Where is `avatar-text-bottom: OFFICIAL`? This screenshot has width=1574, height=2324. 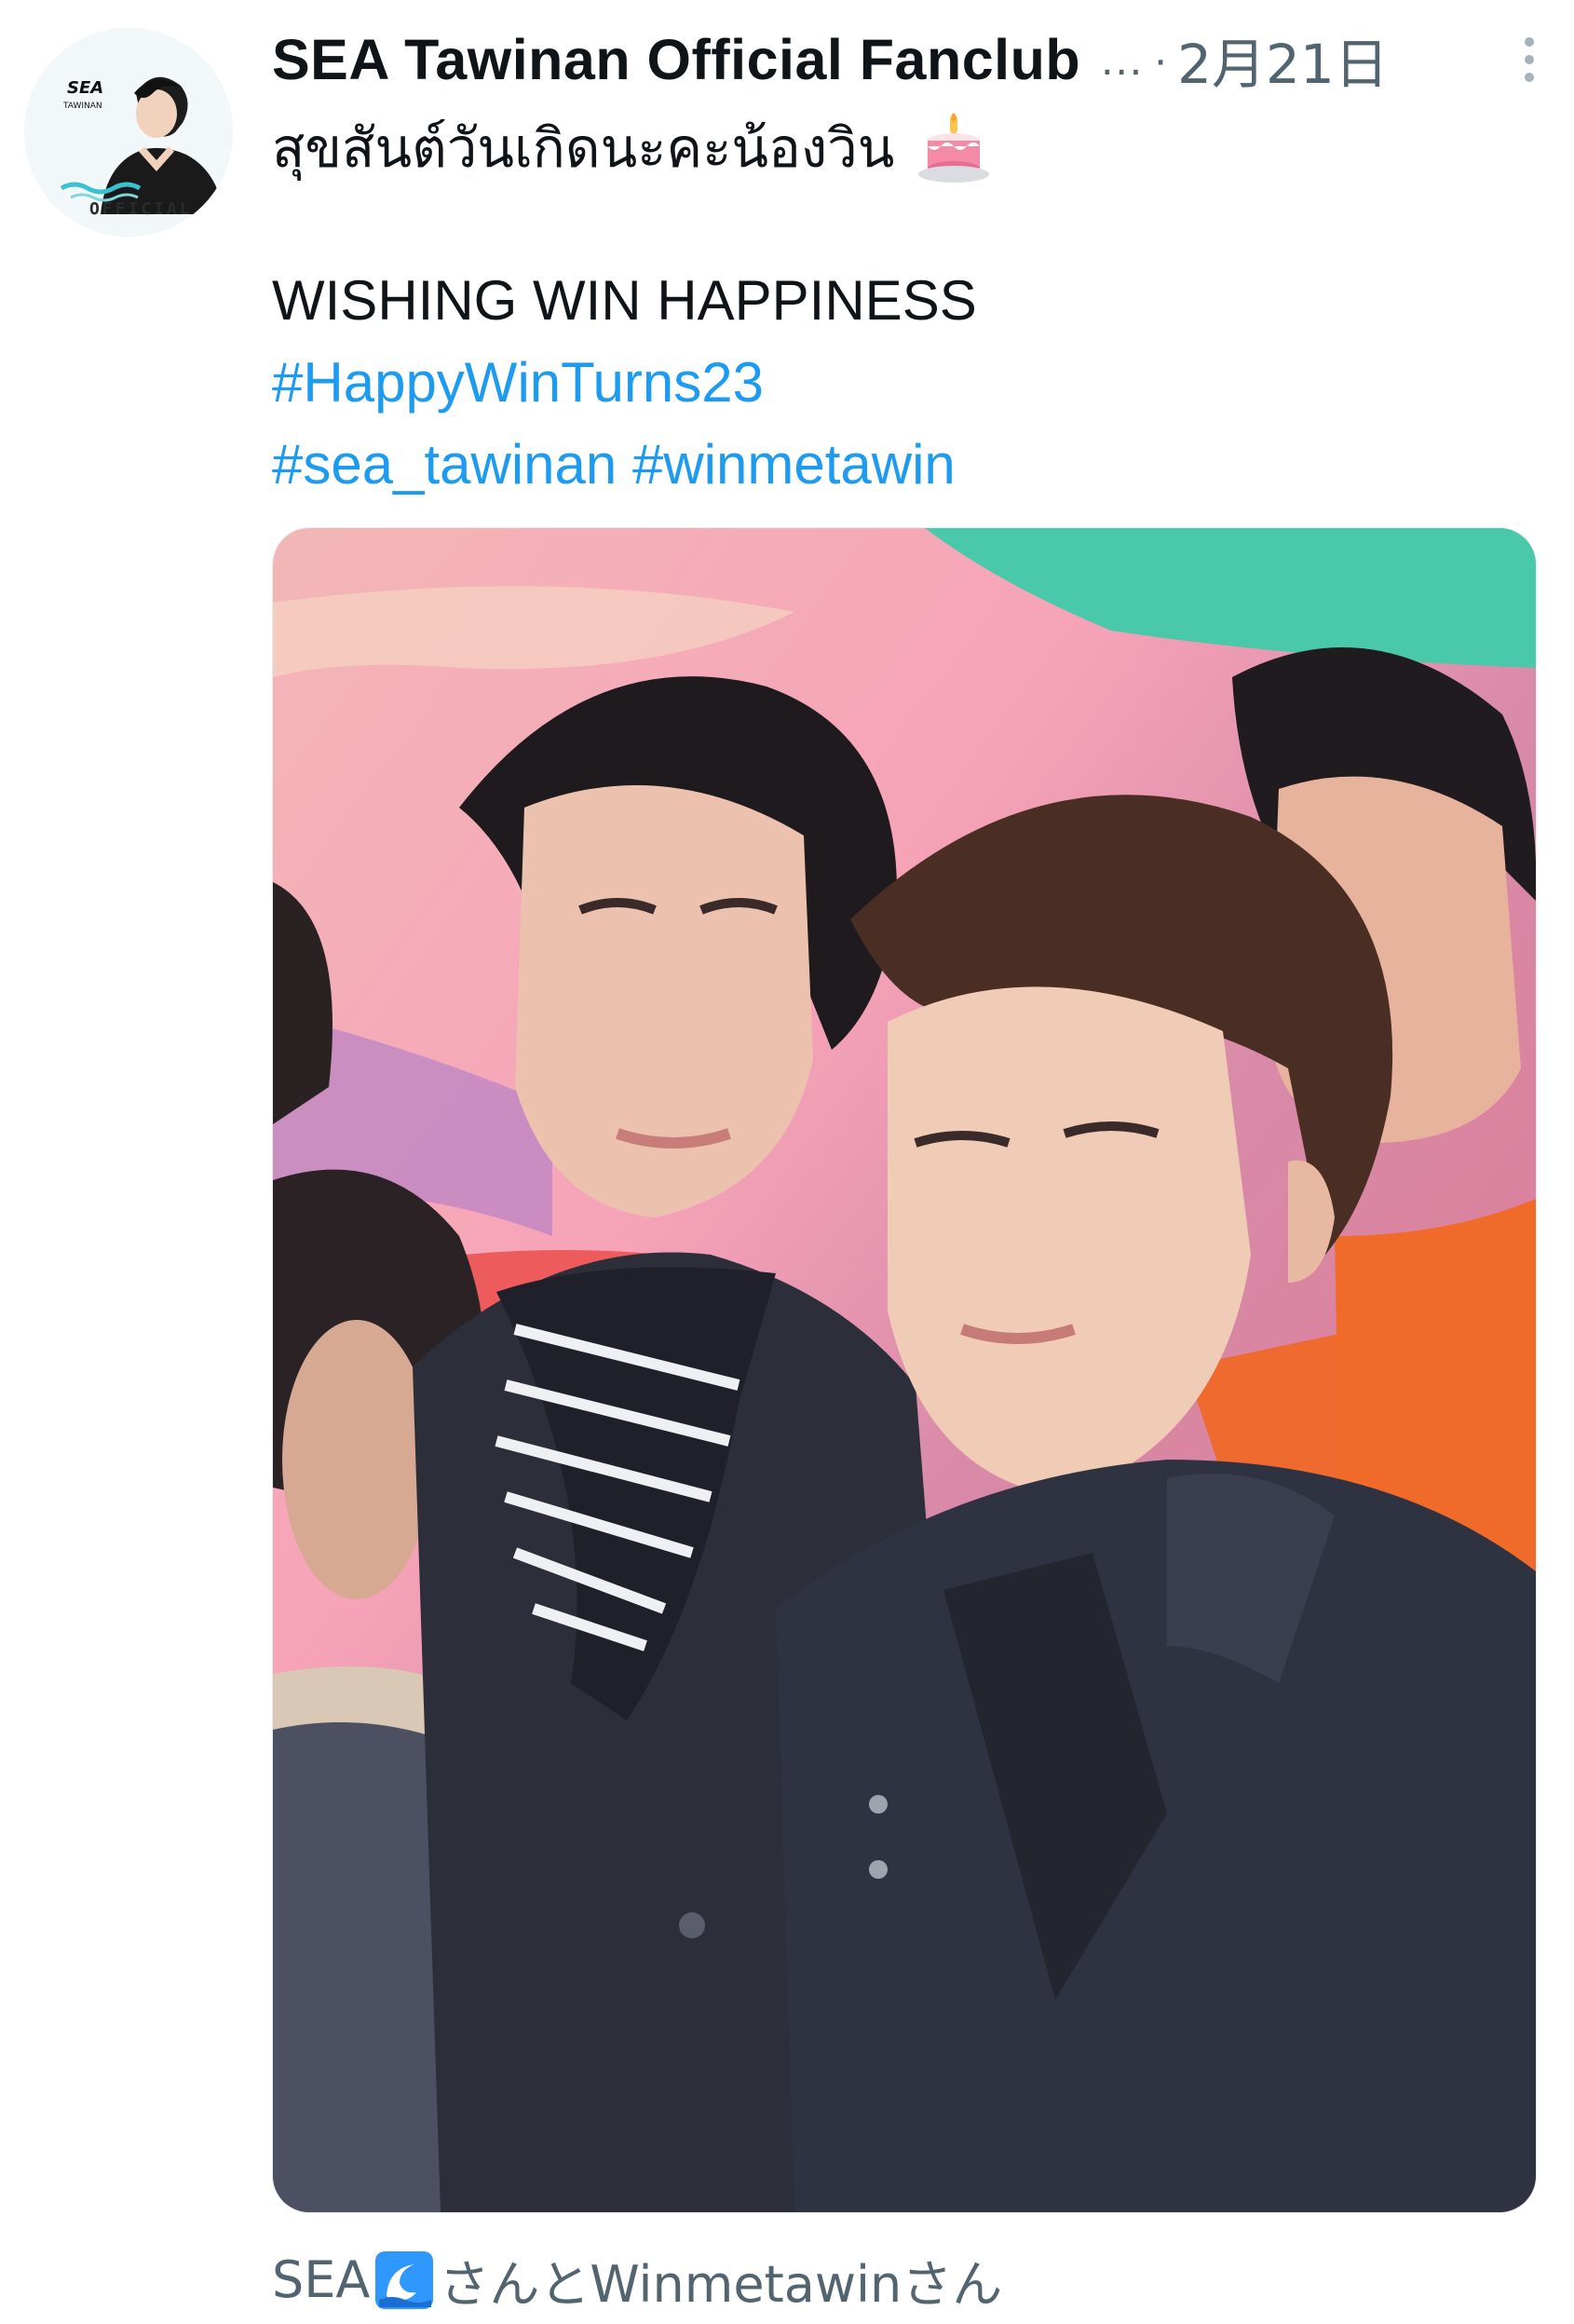 avatar-text-bottom: OFFICIAL is located at coordinates (141, 209).